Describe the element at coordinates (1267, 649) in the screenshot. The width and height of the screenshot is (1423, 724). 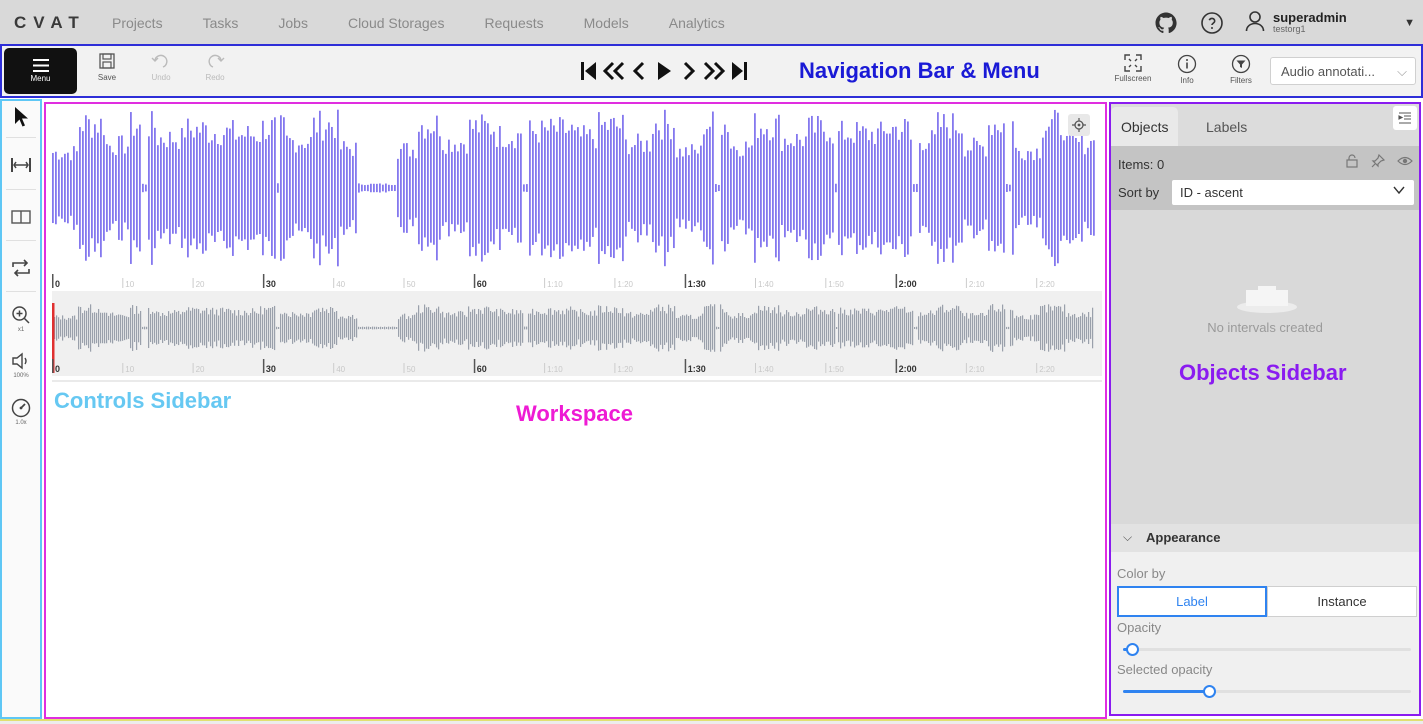
I see `opacity-slider` at that location.